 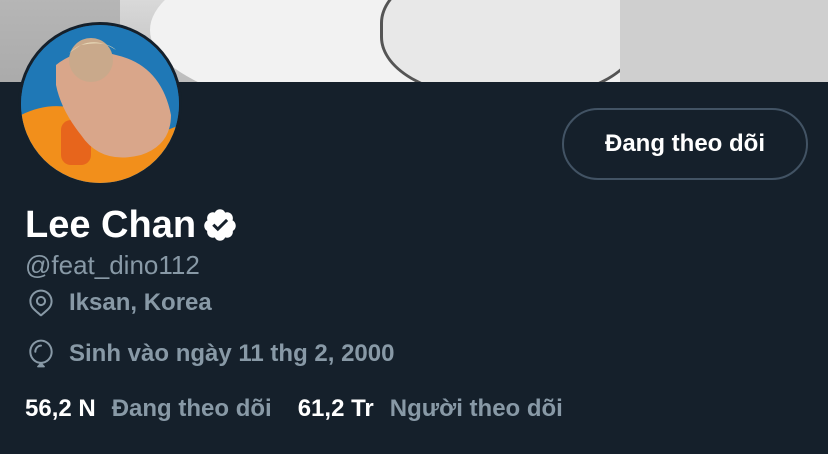 What do you see at coordinates (140, 302) in the screenshot?
I see `location-text: Iksan, Korea` at bounding box center [140, 302].